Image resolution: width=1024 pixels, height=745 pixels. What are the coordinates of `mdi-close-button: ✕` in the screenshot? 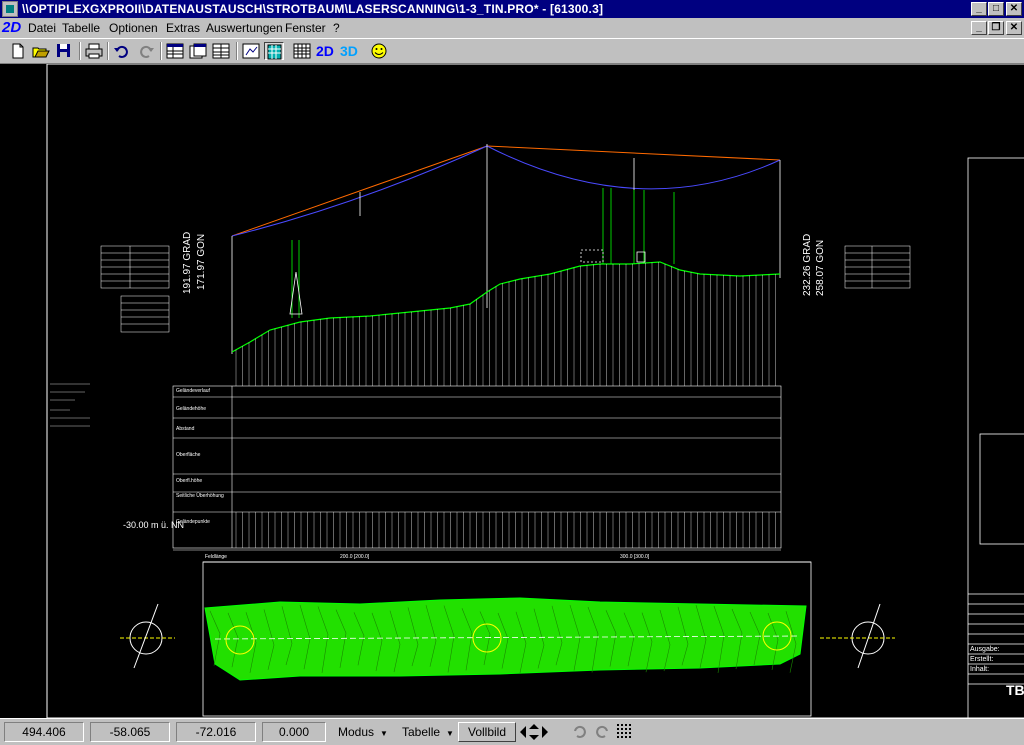 It's located at (1014, 28).